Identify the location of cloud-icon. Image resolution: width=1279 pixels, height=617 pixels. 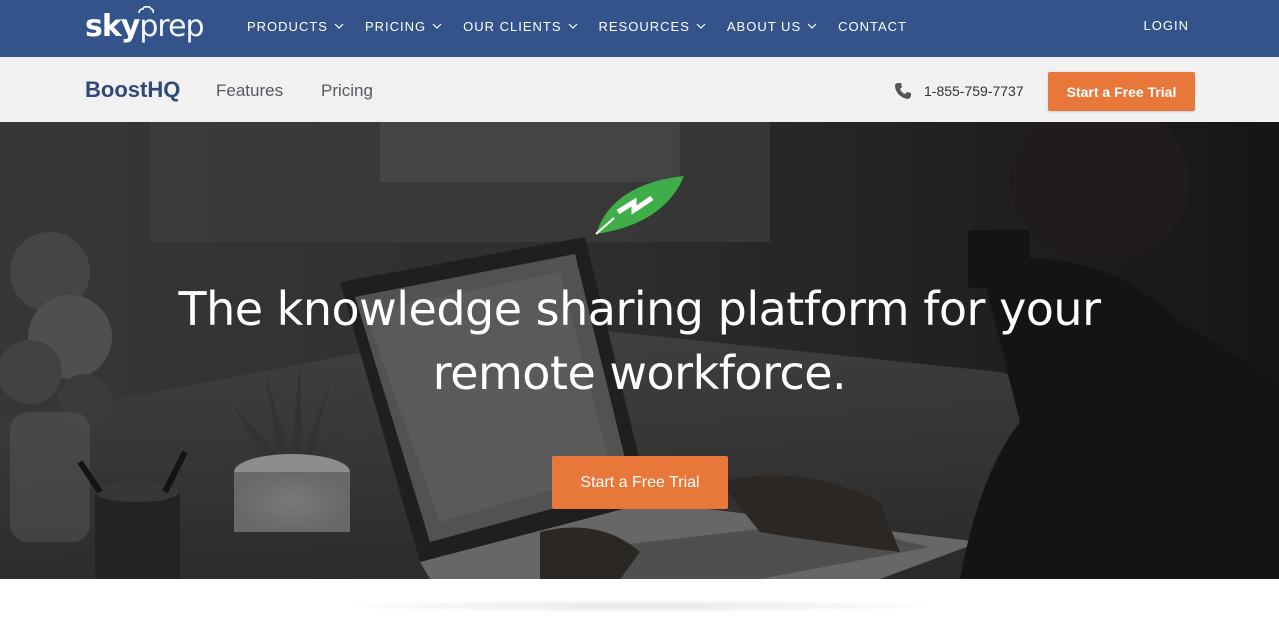
(146, 10).